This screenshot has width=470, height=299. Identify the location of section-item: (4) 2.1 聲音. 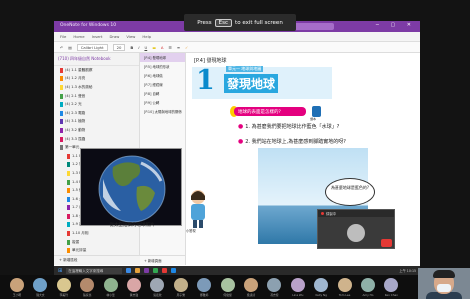
(96, 96).